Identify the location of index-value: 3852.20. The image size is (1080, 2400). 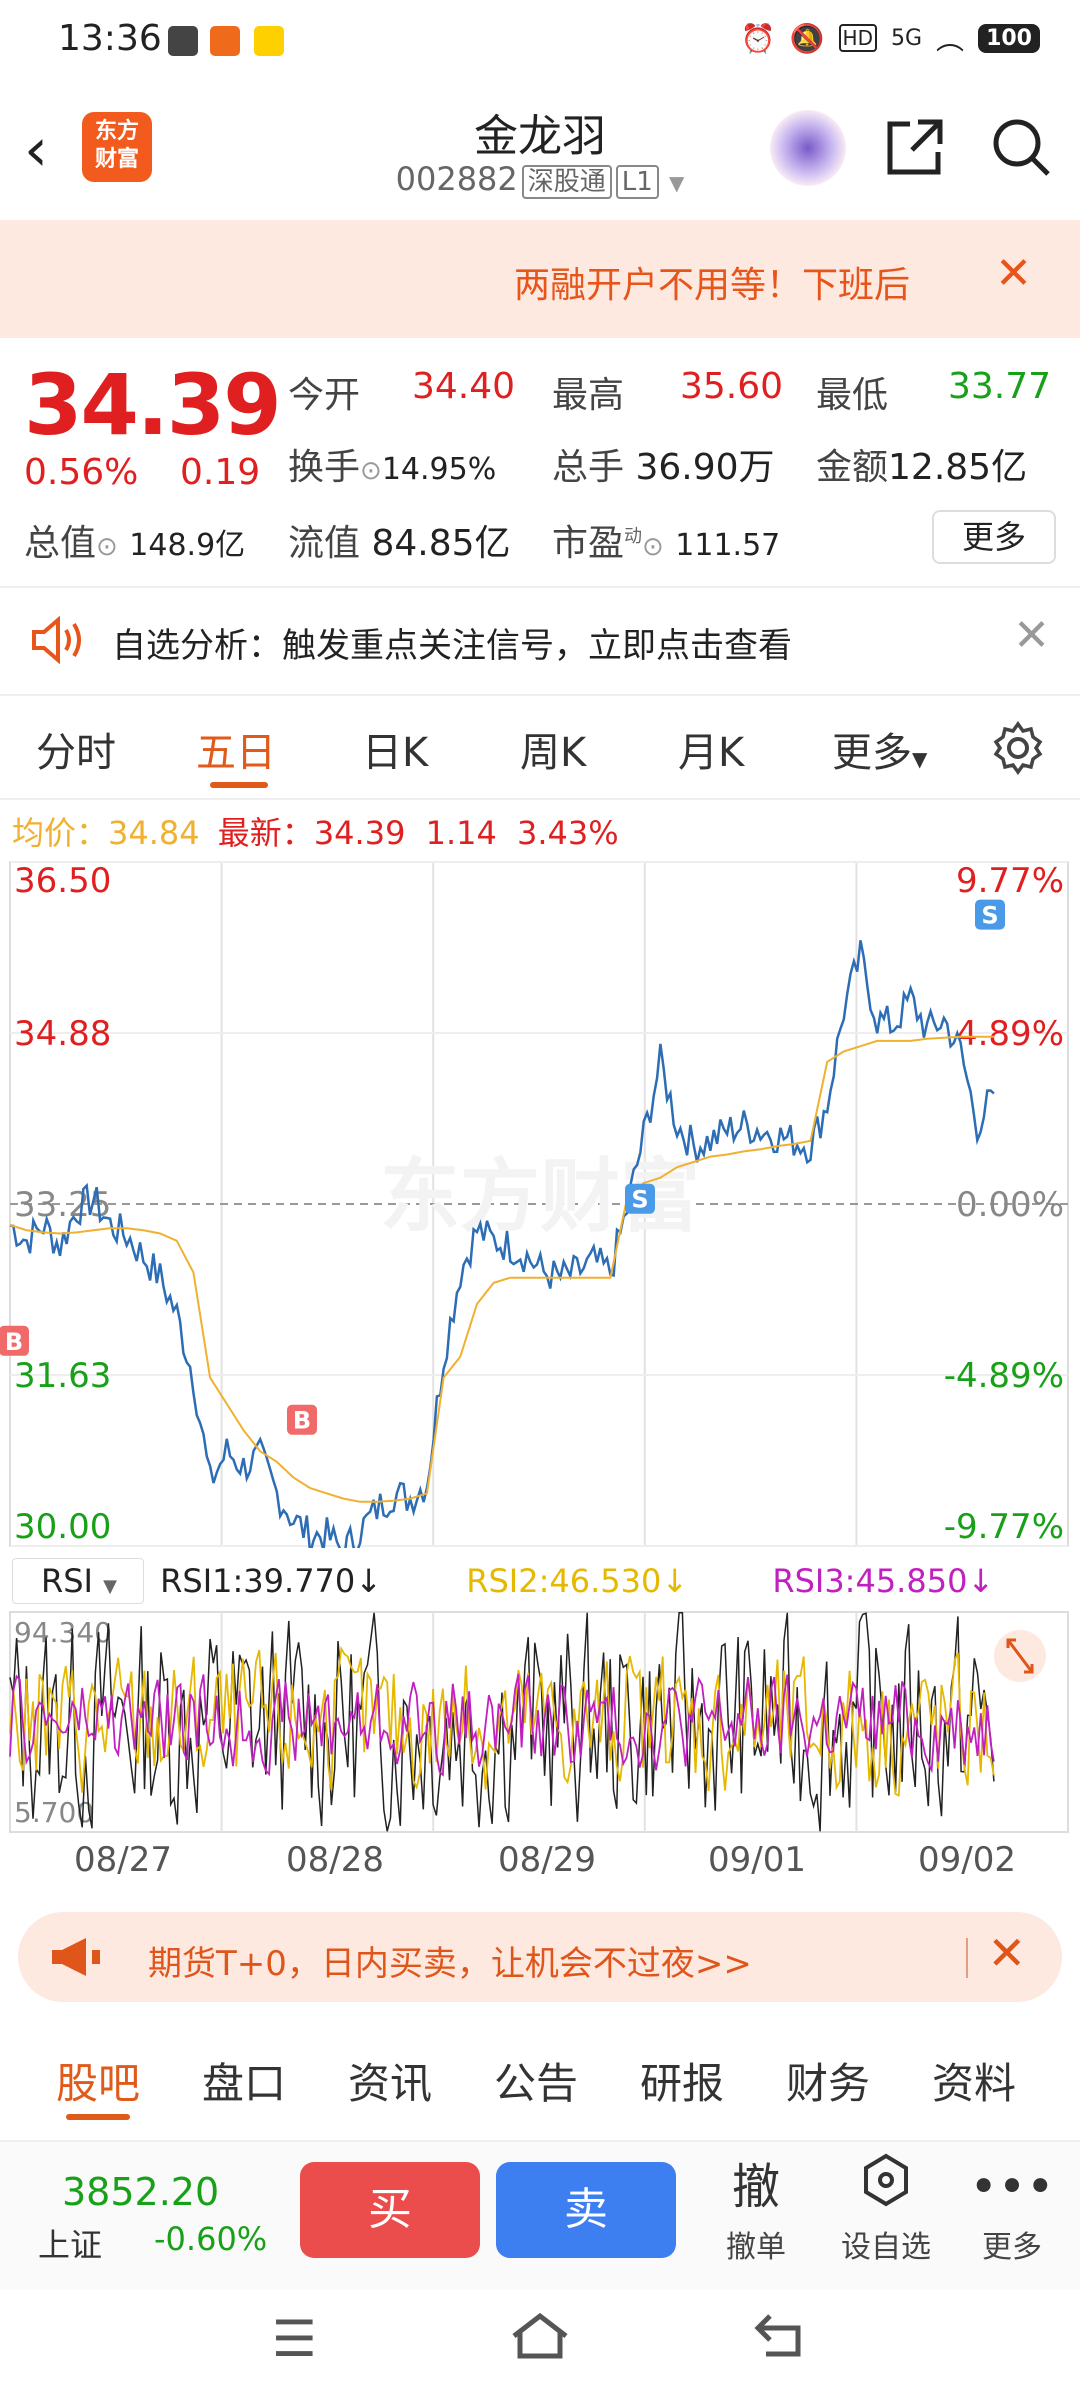
(141, 2192).